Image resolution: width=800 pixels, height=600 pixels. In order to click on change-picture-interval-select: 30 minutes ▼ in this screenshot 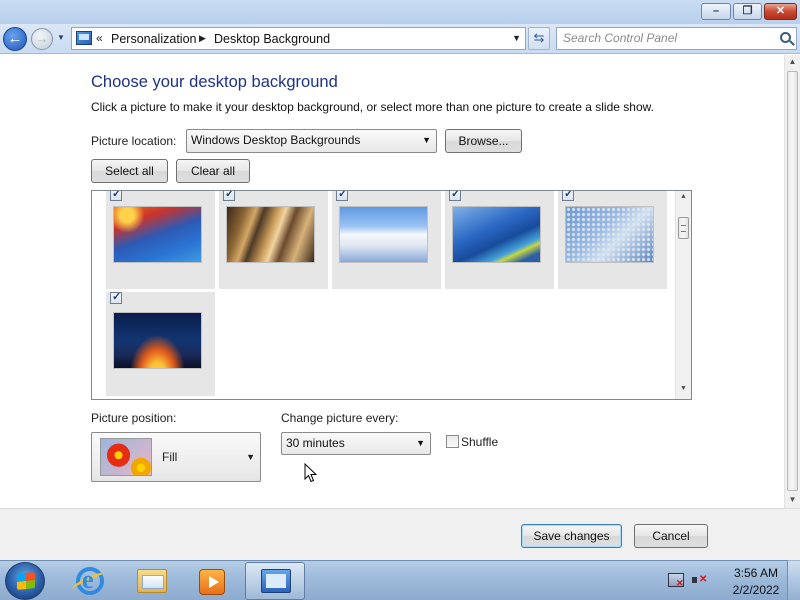, I will do `click(356, 443)`.